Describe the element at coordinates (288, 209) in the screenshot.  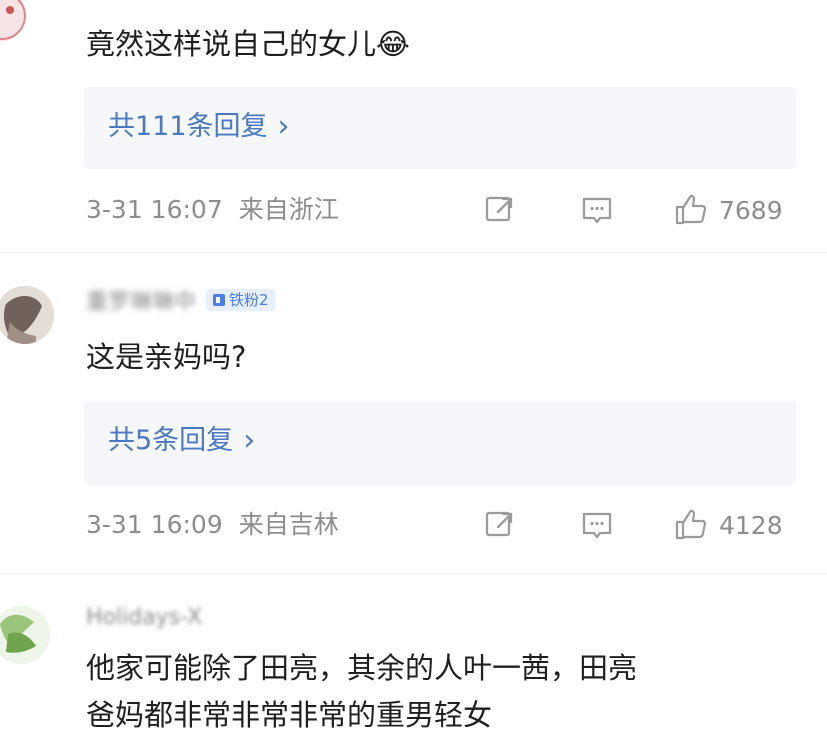
I see `comment-location: 来自浙江` at that location.